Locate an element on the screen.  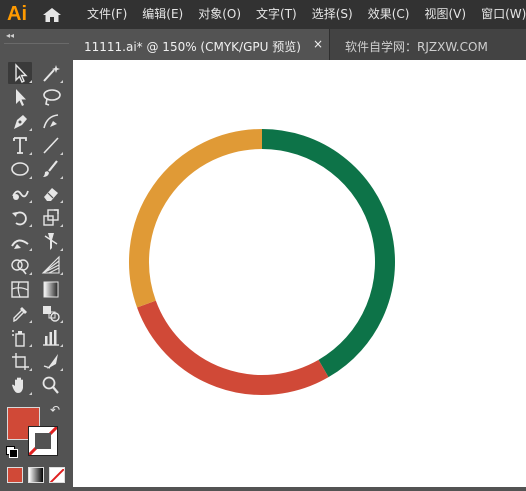
slice-tool-icon is located at coordinates (51, 361).